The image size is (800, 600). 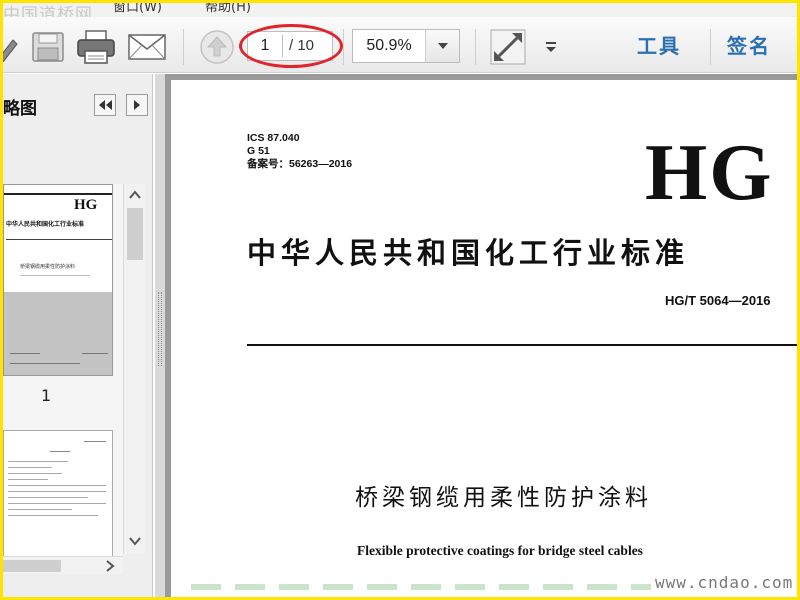 I want to click on more-options-button, so click(x=551, y=47).